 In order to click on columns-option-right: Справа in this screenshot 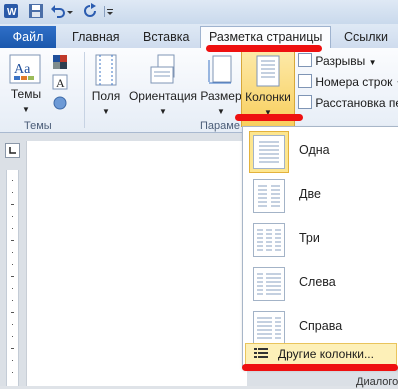, I will do `click(321, 327)`.